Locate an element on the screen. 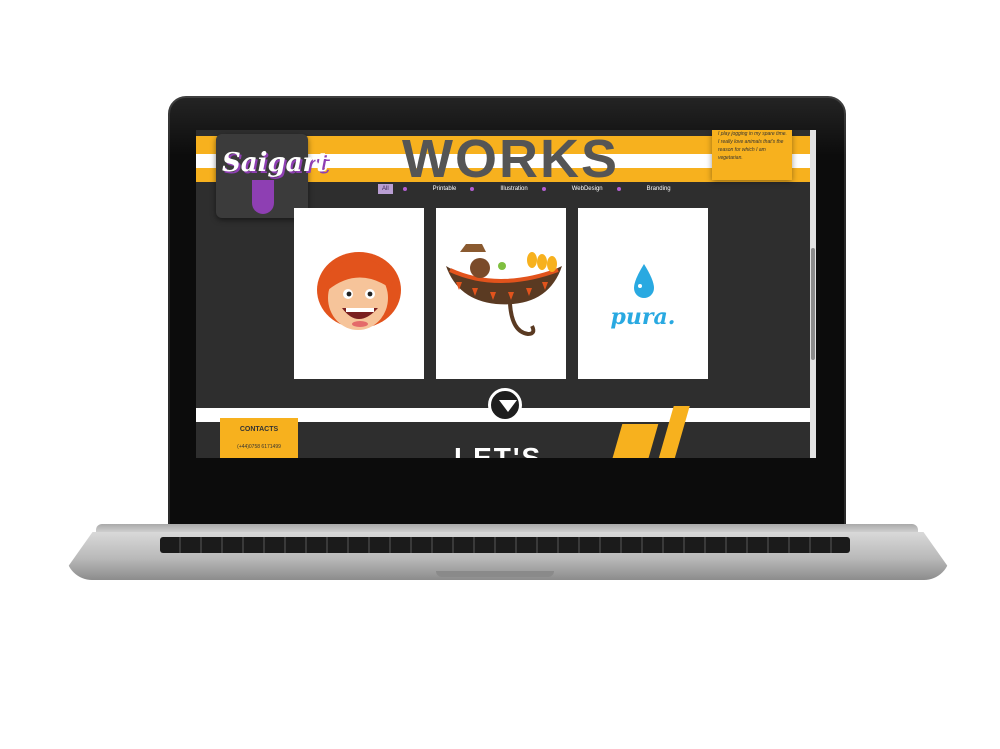  contacts-title: CONTACTS is located at coordinates (259, 429).